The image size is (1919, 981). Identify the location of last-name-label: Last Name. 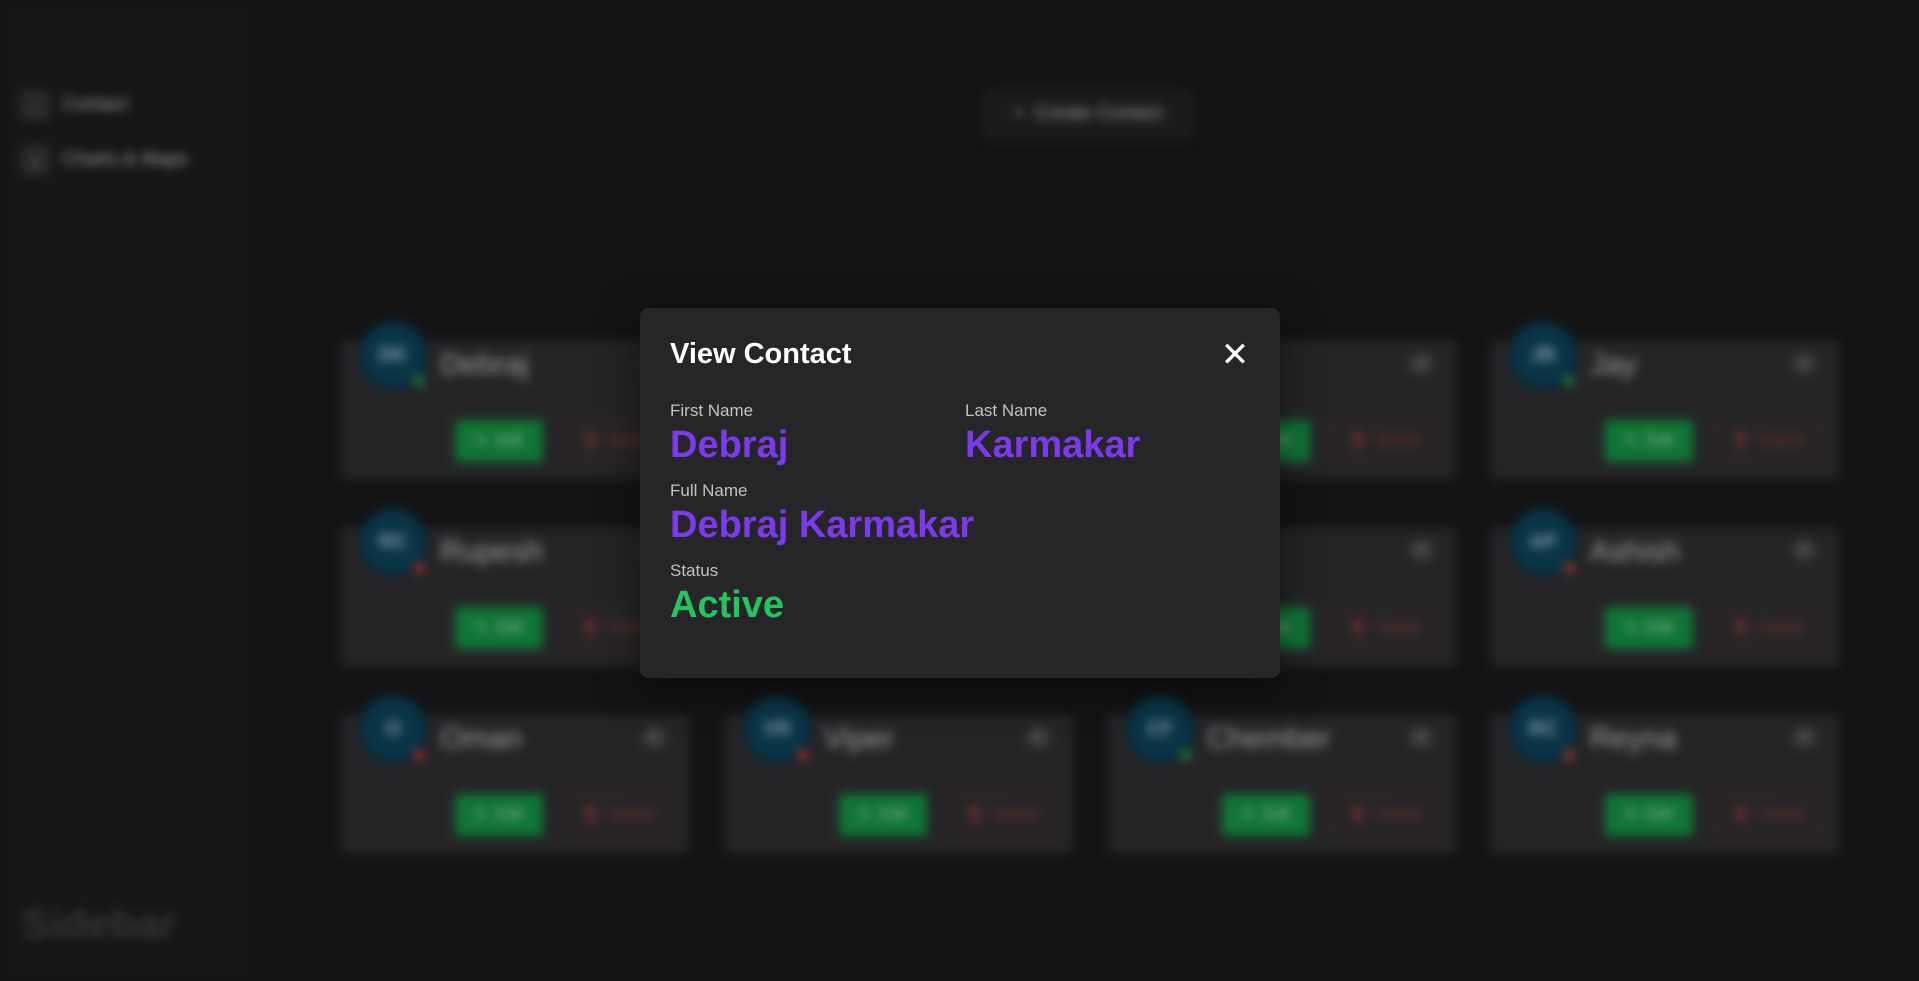
(1006, 410).